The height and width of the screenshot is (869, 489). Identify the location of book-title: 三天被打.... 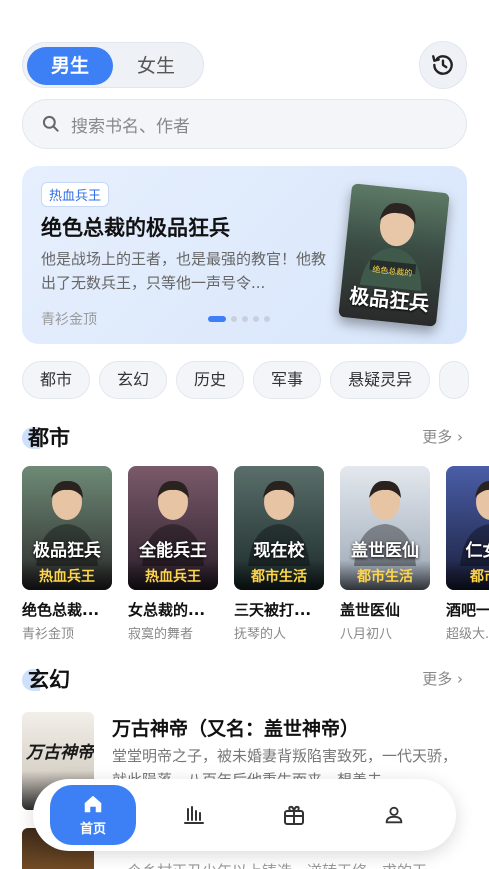
(273, 610).